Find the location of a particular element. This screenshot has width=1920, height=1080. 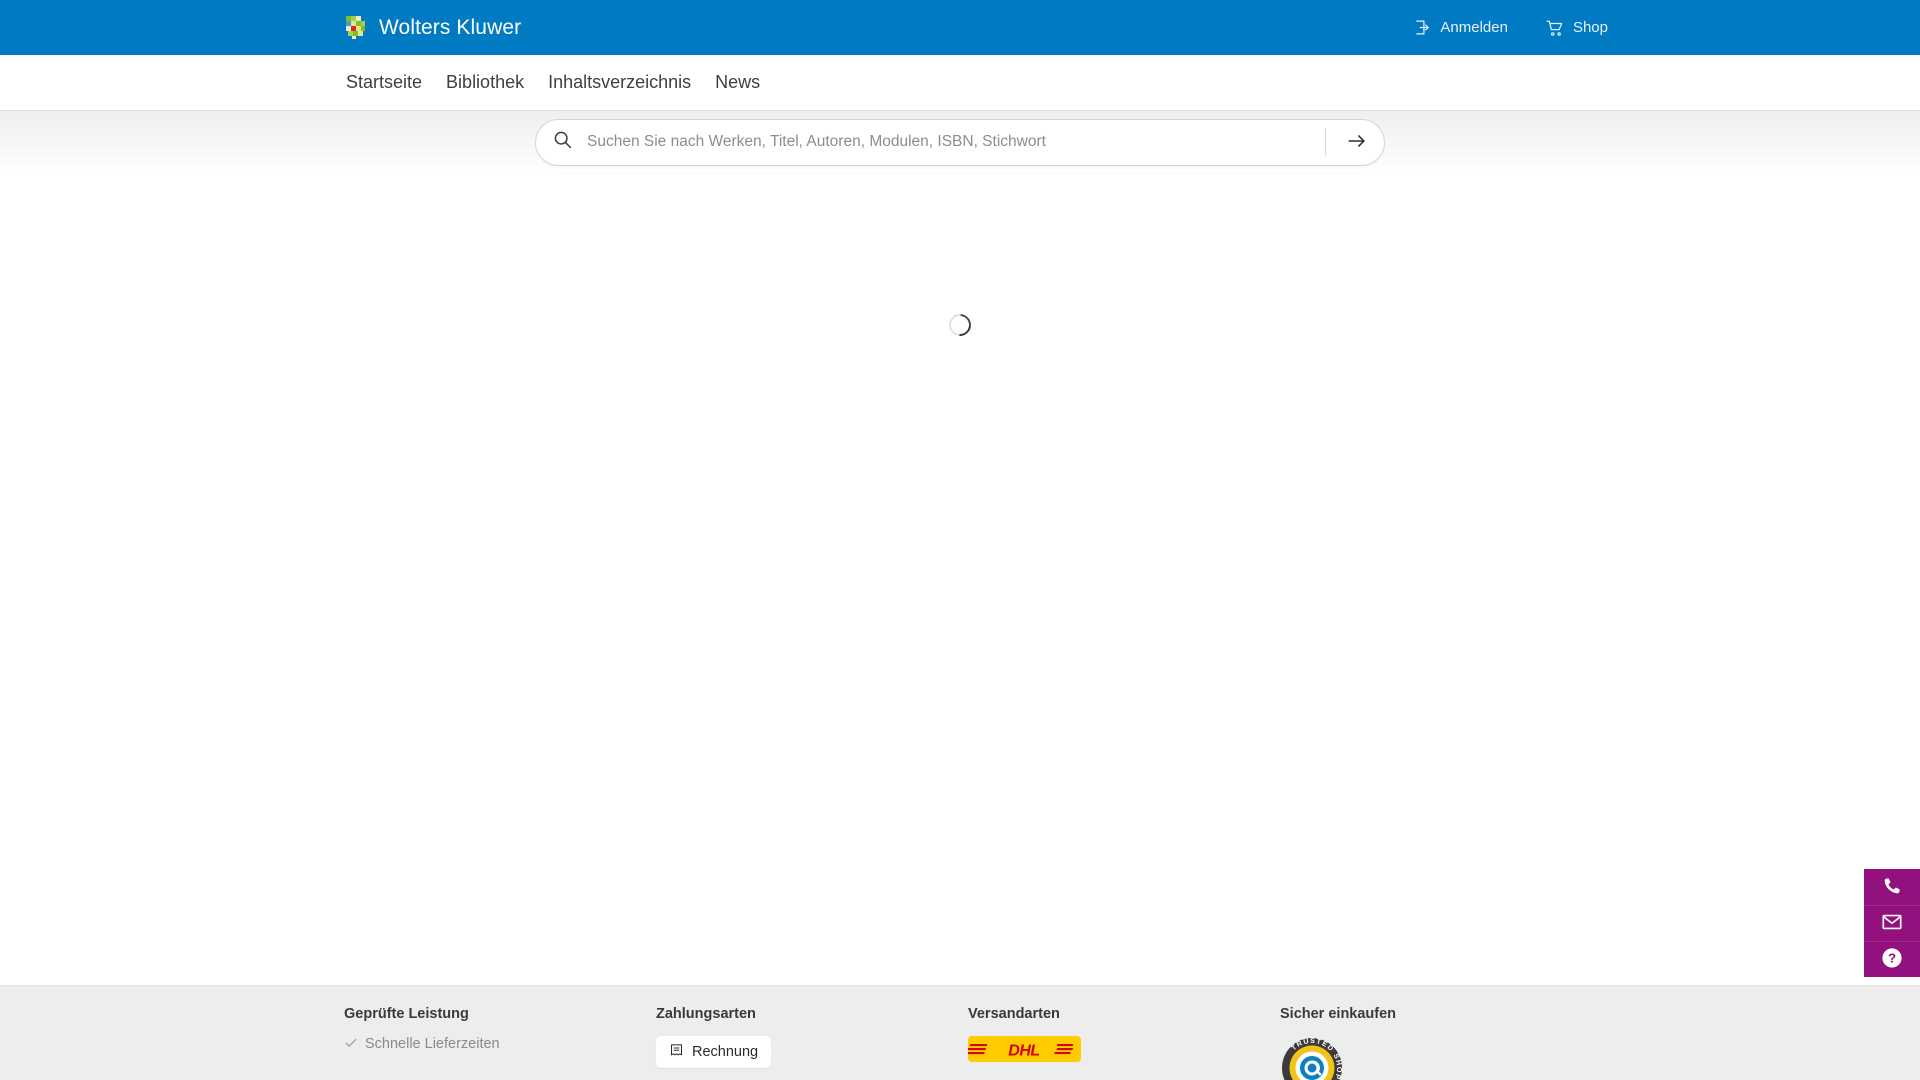

payment-badge-label: Rechnung is located at coordinates (725, 1051).